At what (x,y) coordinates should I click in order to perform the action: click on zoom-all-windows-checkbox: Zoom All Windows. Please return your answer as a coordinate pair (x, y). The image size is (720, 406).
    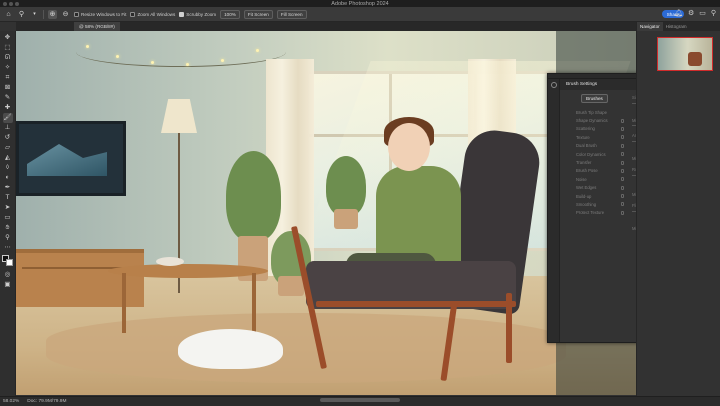
    Looking at the image, I should click on (153, 14).